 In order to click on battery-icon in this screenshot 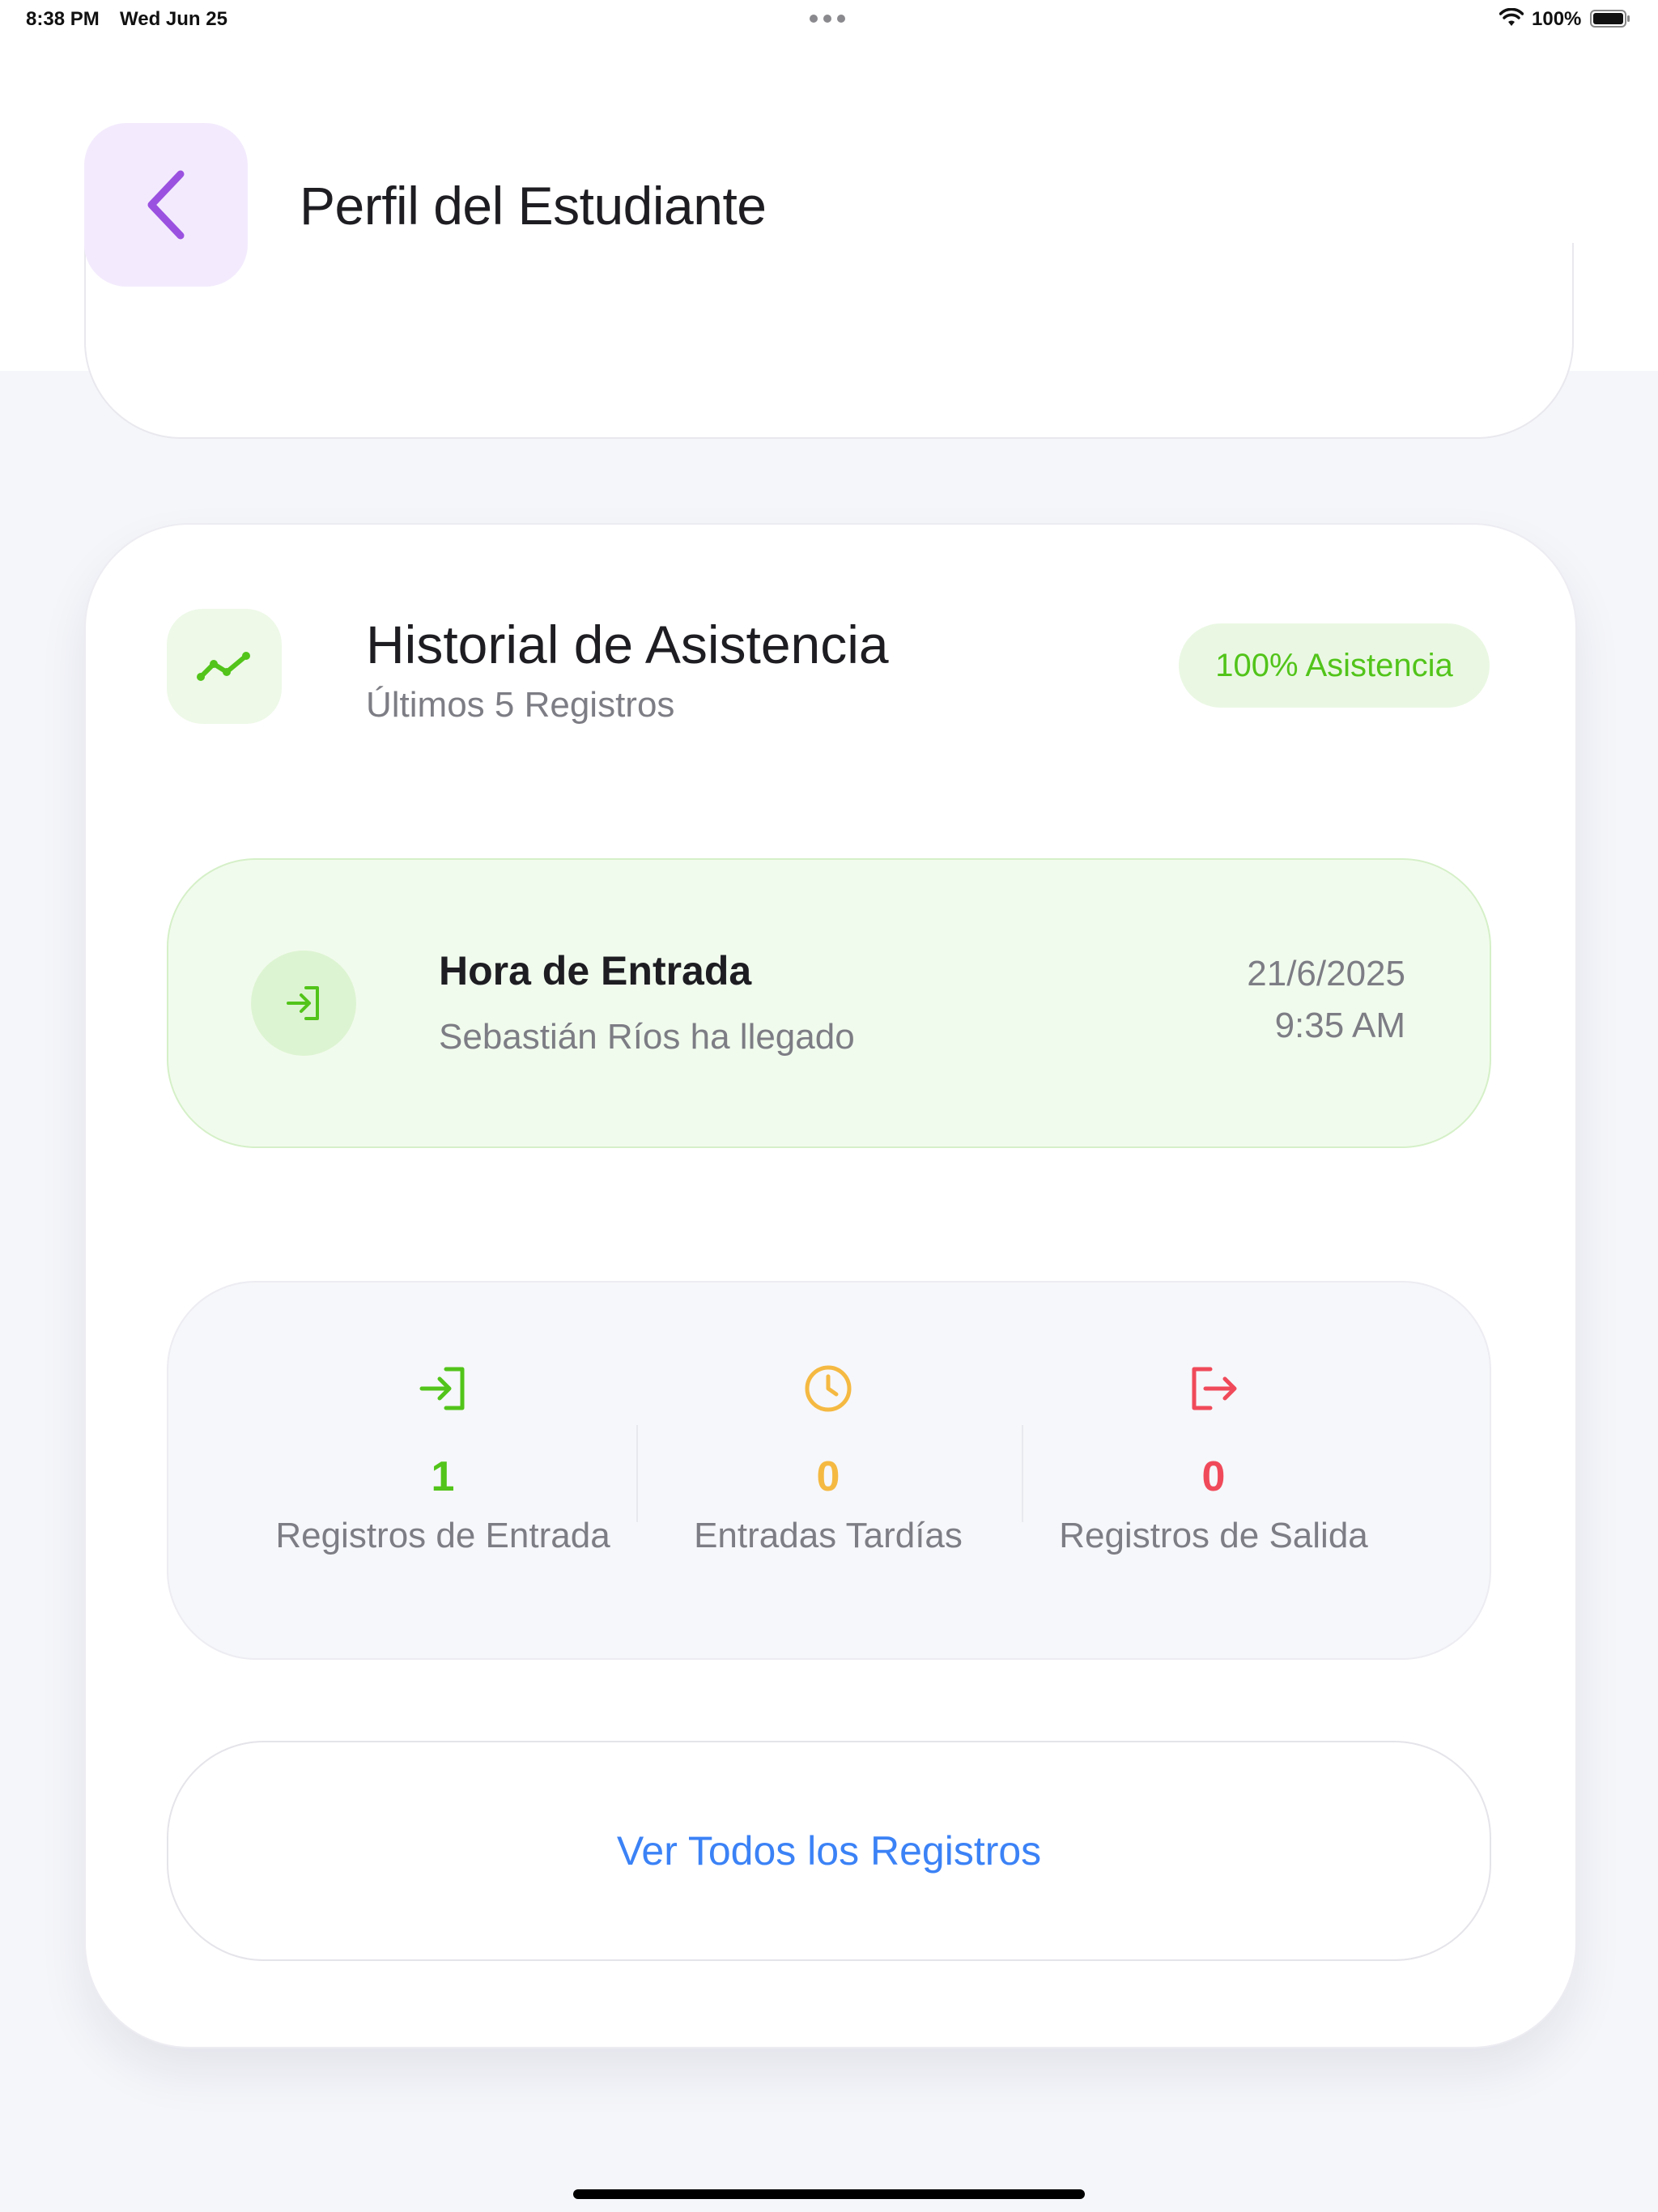, I will do `click(1610, 19)`.